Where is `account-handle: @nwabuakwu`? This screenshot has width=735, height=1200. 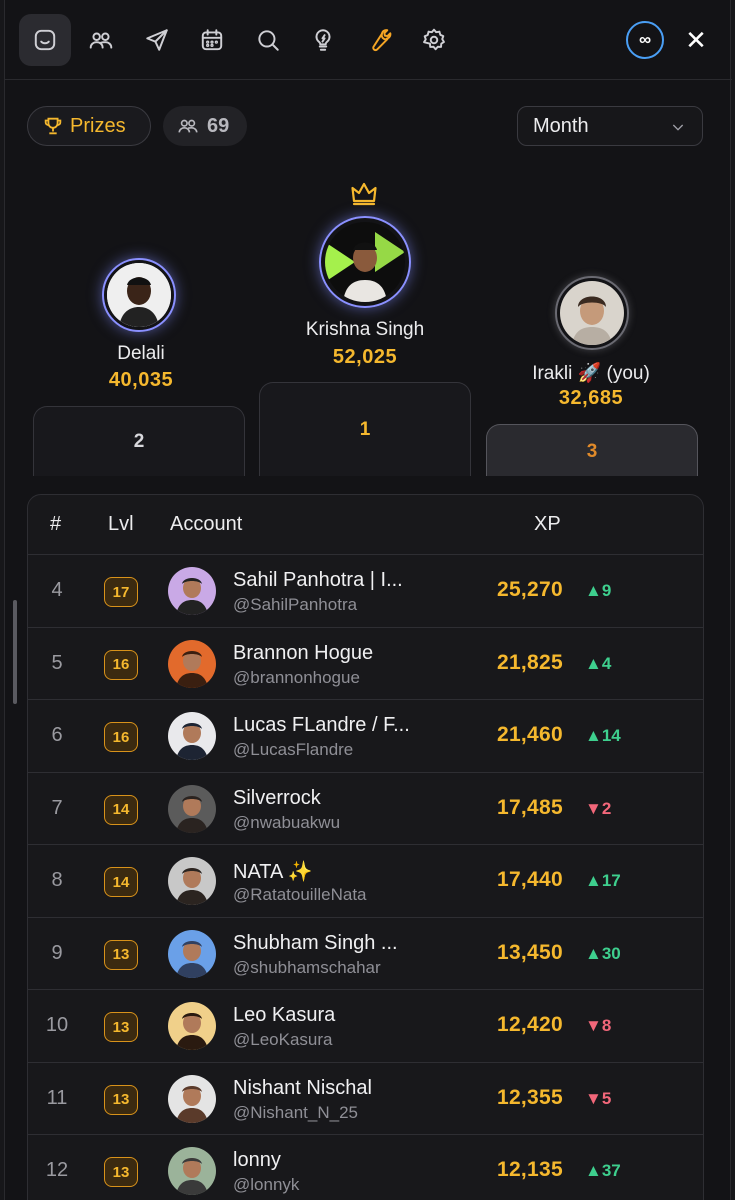
account-handle: @nwabuakwu is located at coordinates (287, 822).